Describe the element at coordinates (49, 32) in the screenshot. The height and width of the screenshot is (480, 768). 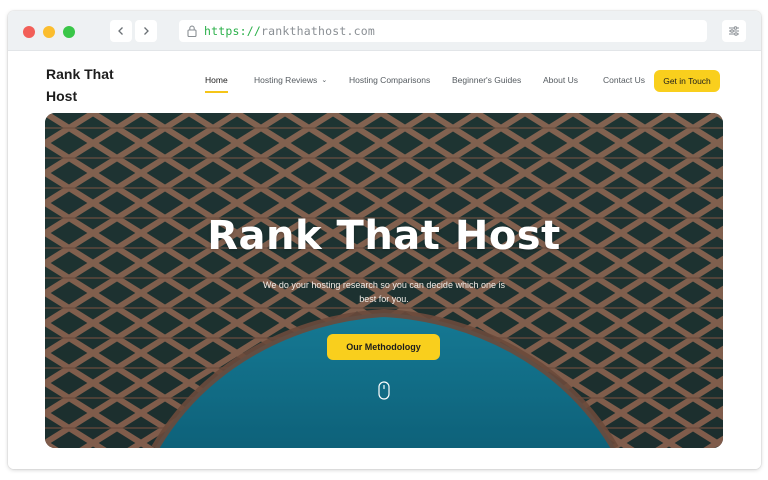
I see `minimize-window-button` at that location.